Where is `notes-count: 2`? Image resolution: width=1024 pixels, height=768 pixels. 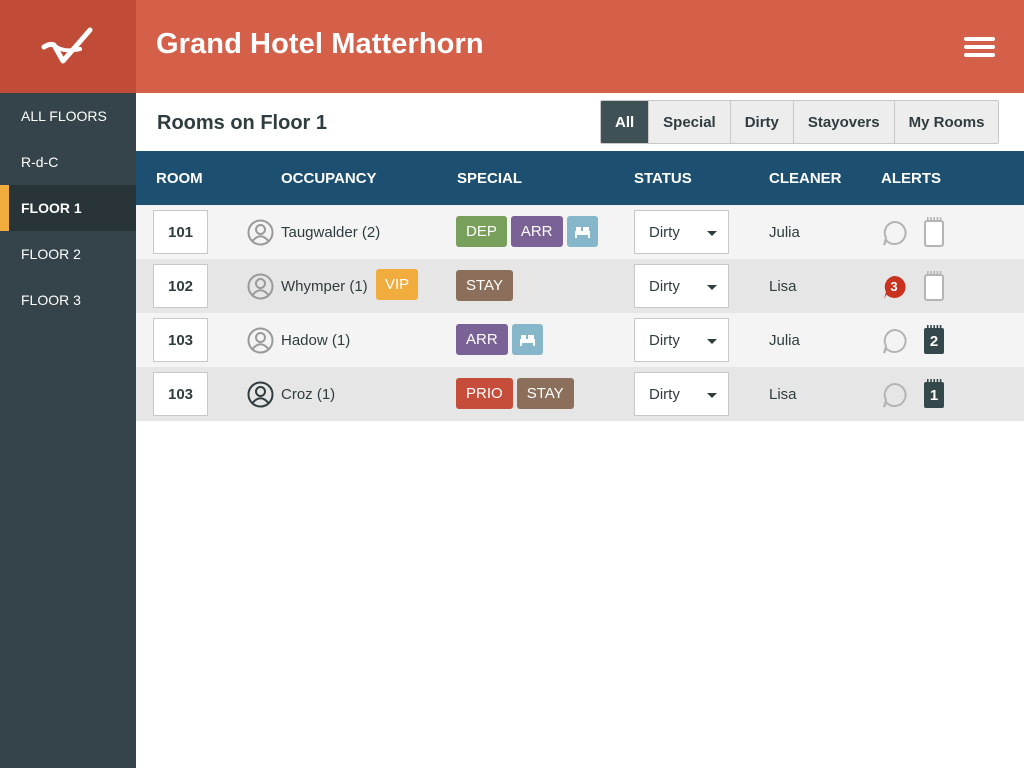
notes-count: 2 is located at coordinates (934, 341).